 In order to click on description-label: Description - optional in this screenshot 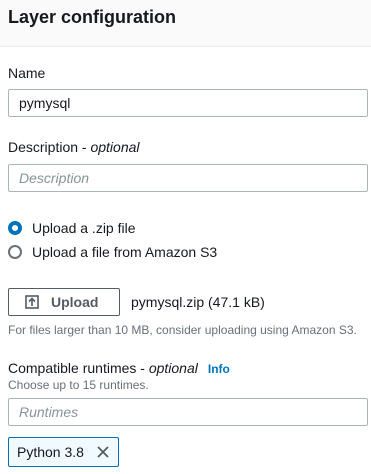, I will do `click(74, 147)`.